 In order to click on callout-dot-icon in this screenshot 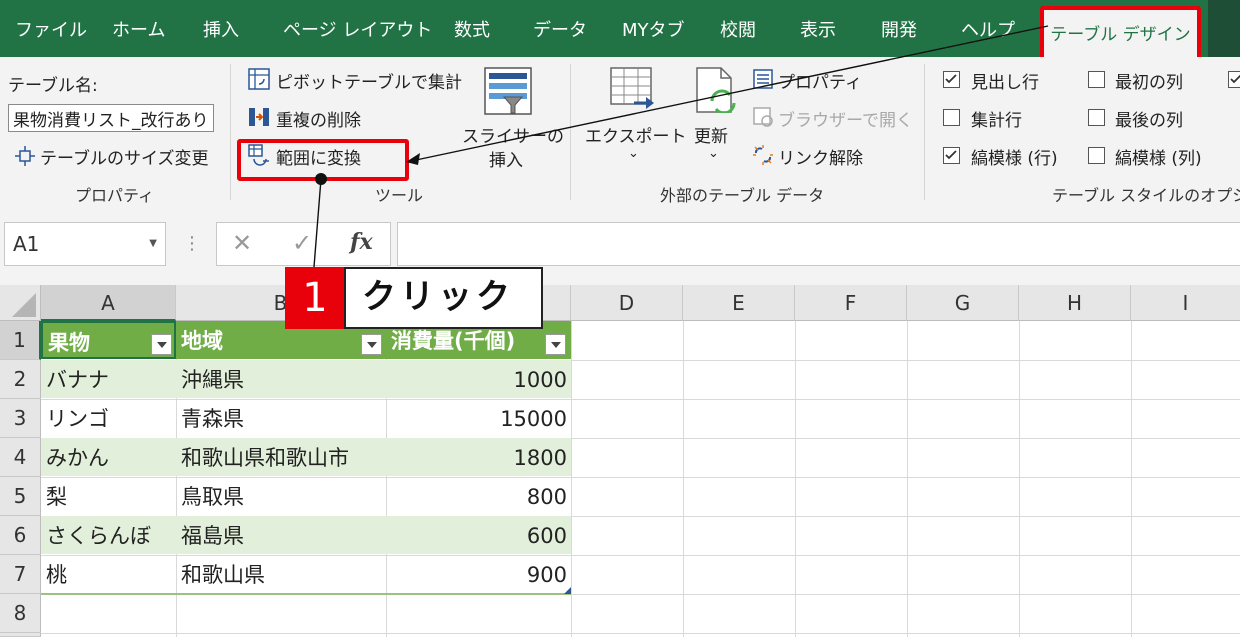, I will do `click(321, 179)`.